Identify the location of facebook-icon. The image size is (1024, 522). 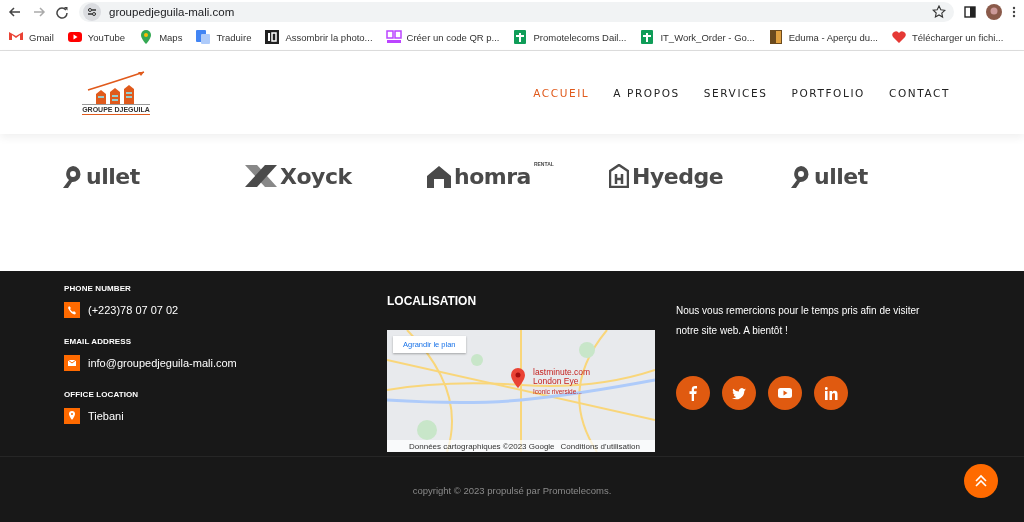
(693, 393).